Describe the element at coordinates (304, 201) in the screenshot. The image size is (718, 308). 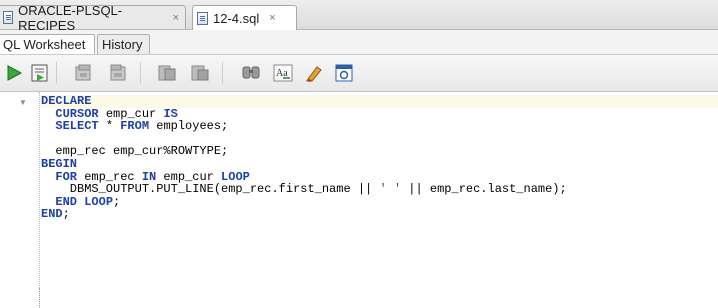
I see `code-line: END LOOP;` at that location.